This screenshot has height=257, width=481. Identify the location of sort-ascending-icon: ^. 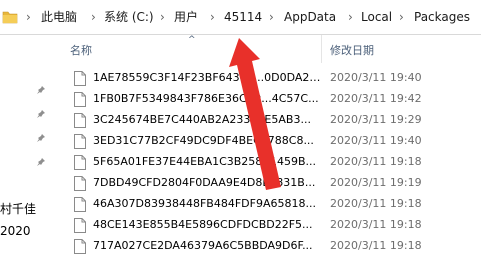
(192, 40).